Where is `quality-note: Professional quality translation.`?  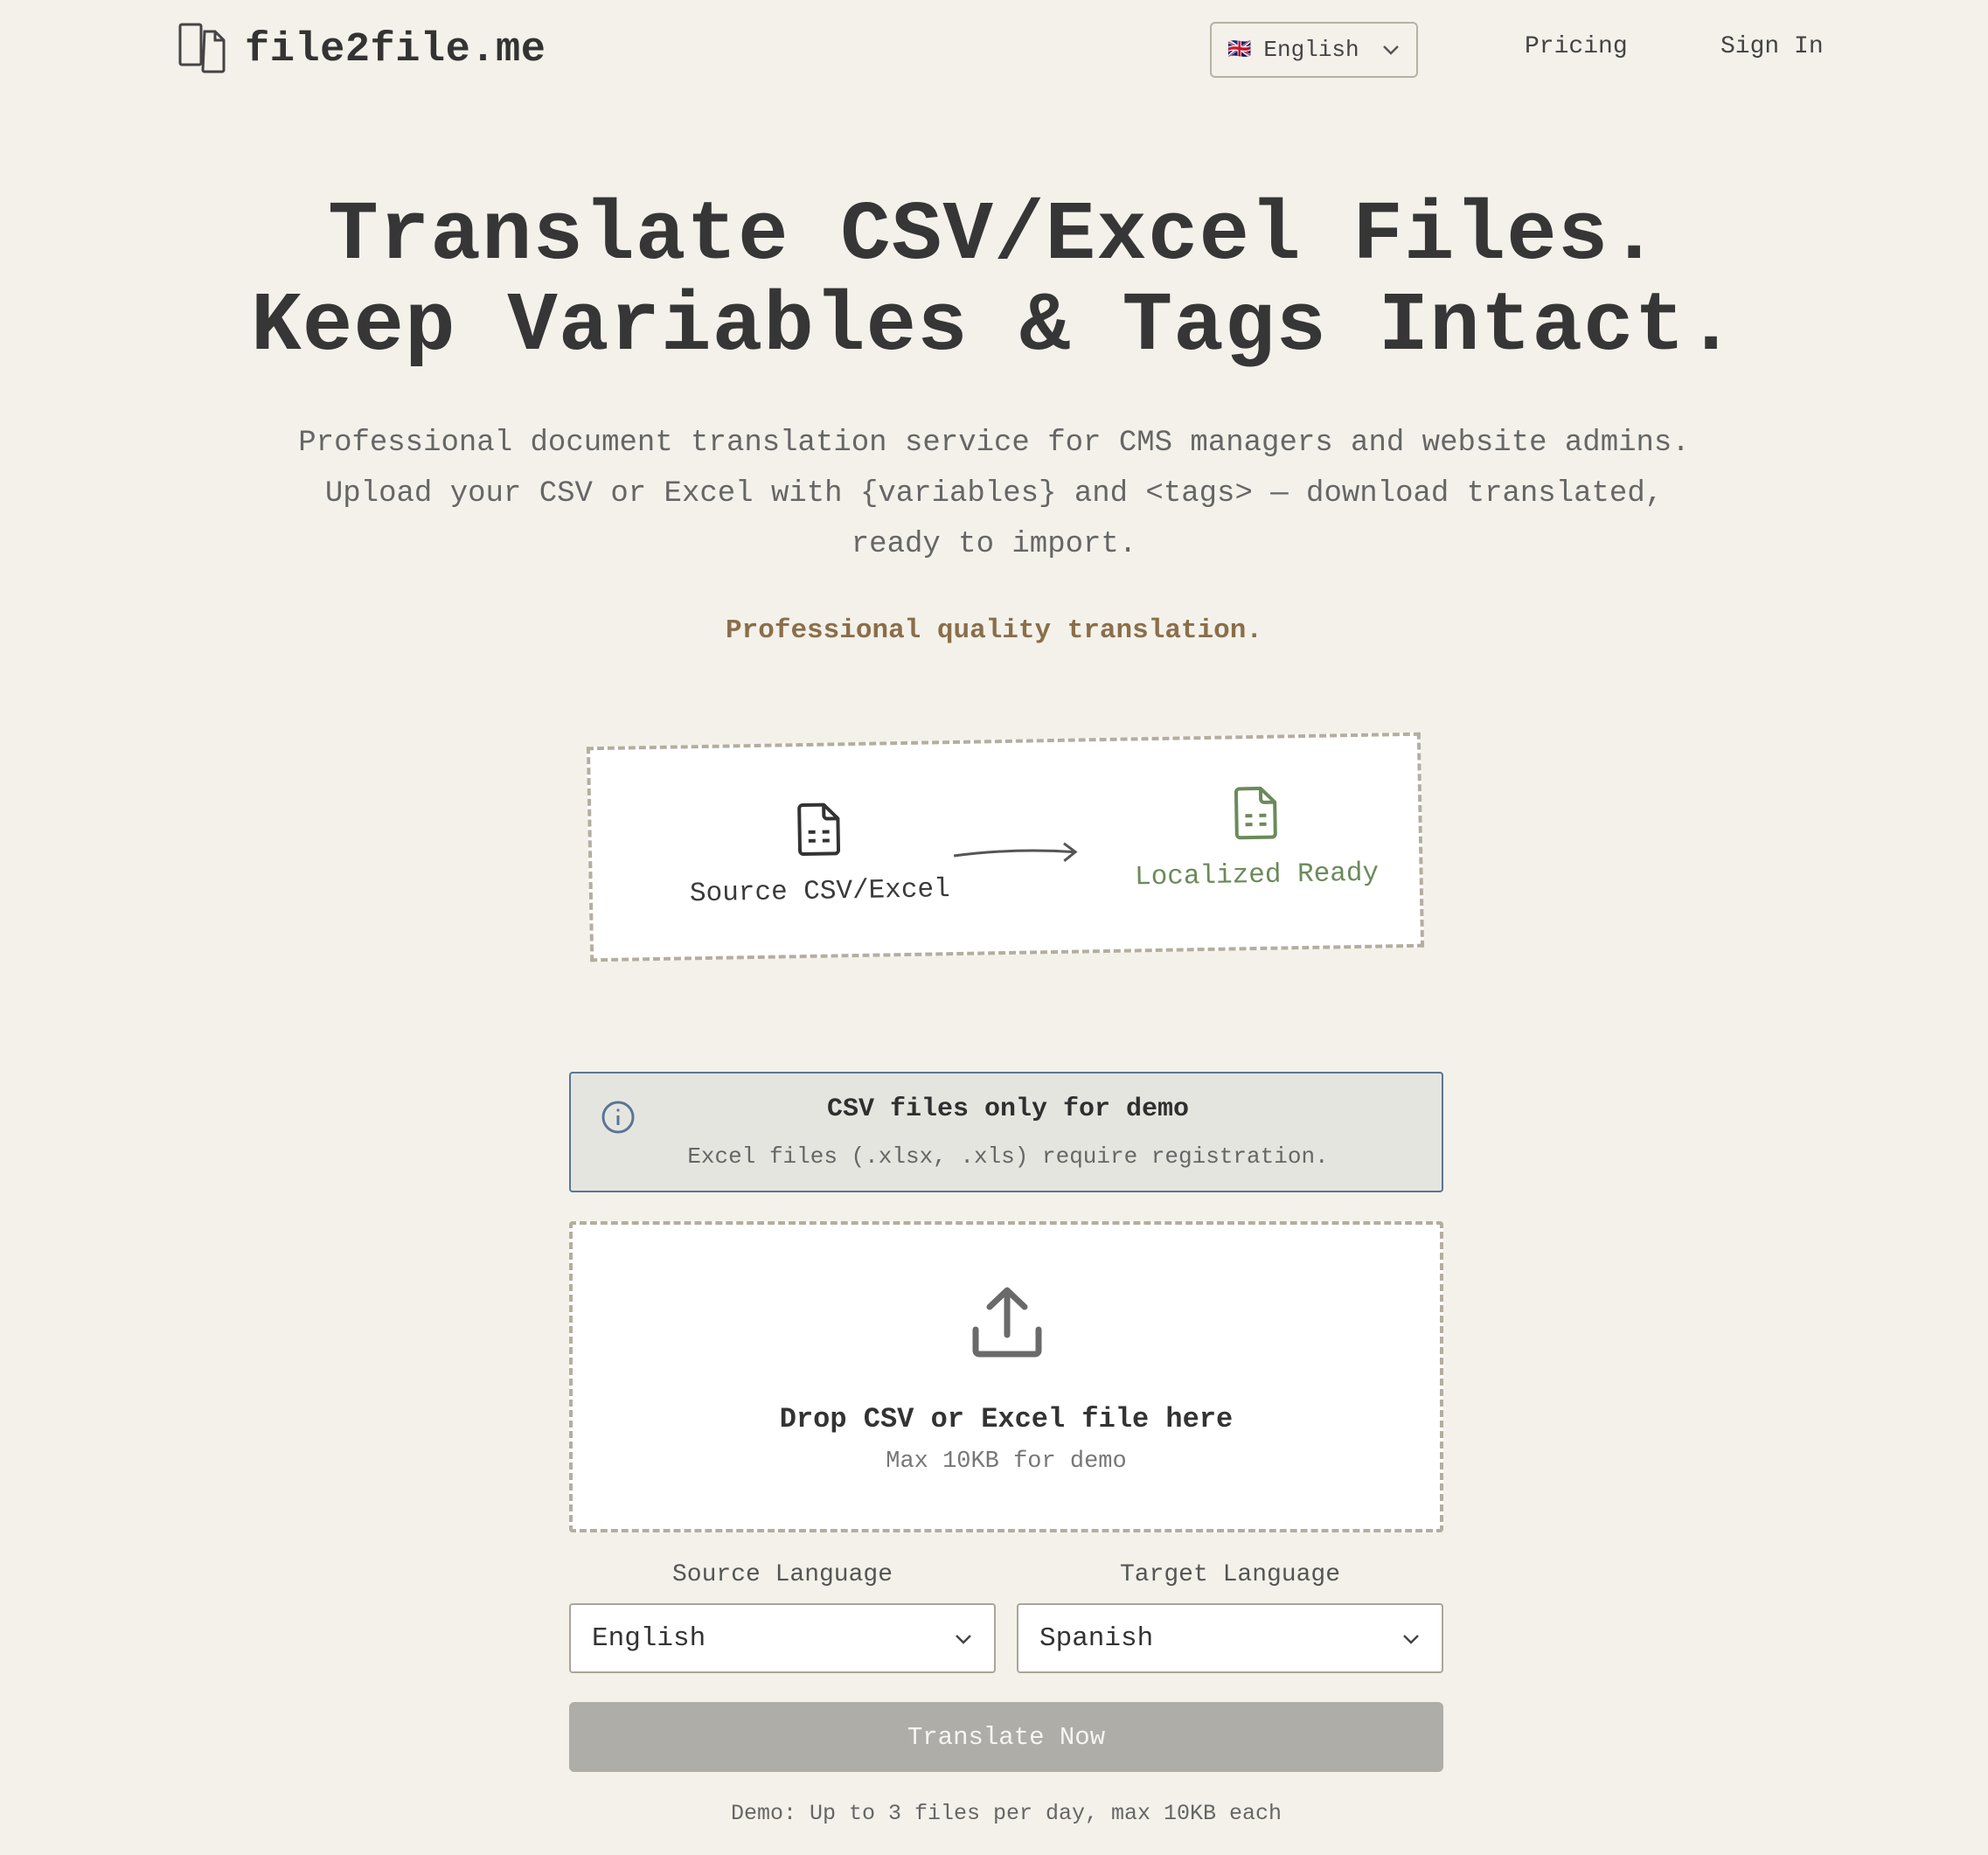 quality-note: Professional quality translation. is located at coordinates (994, 630).